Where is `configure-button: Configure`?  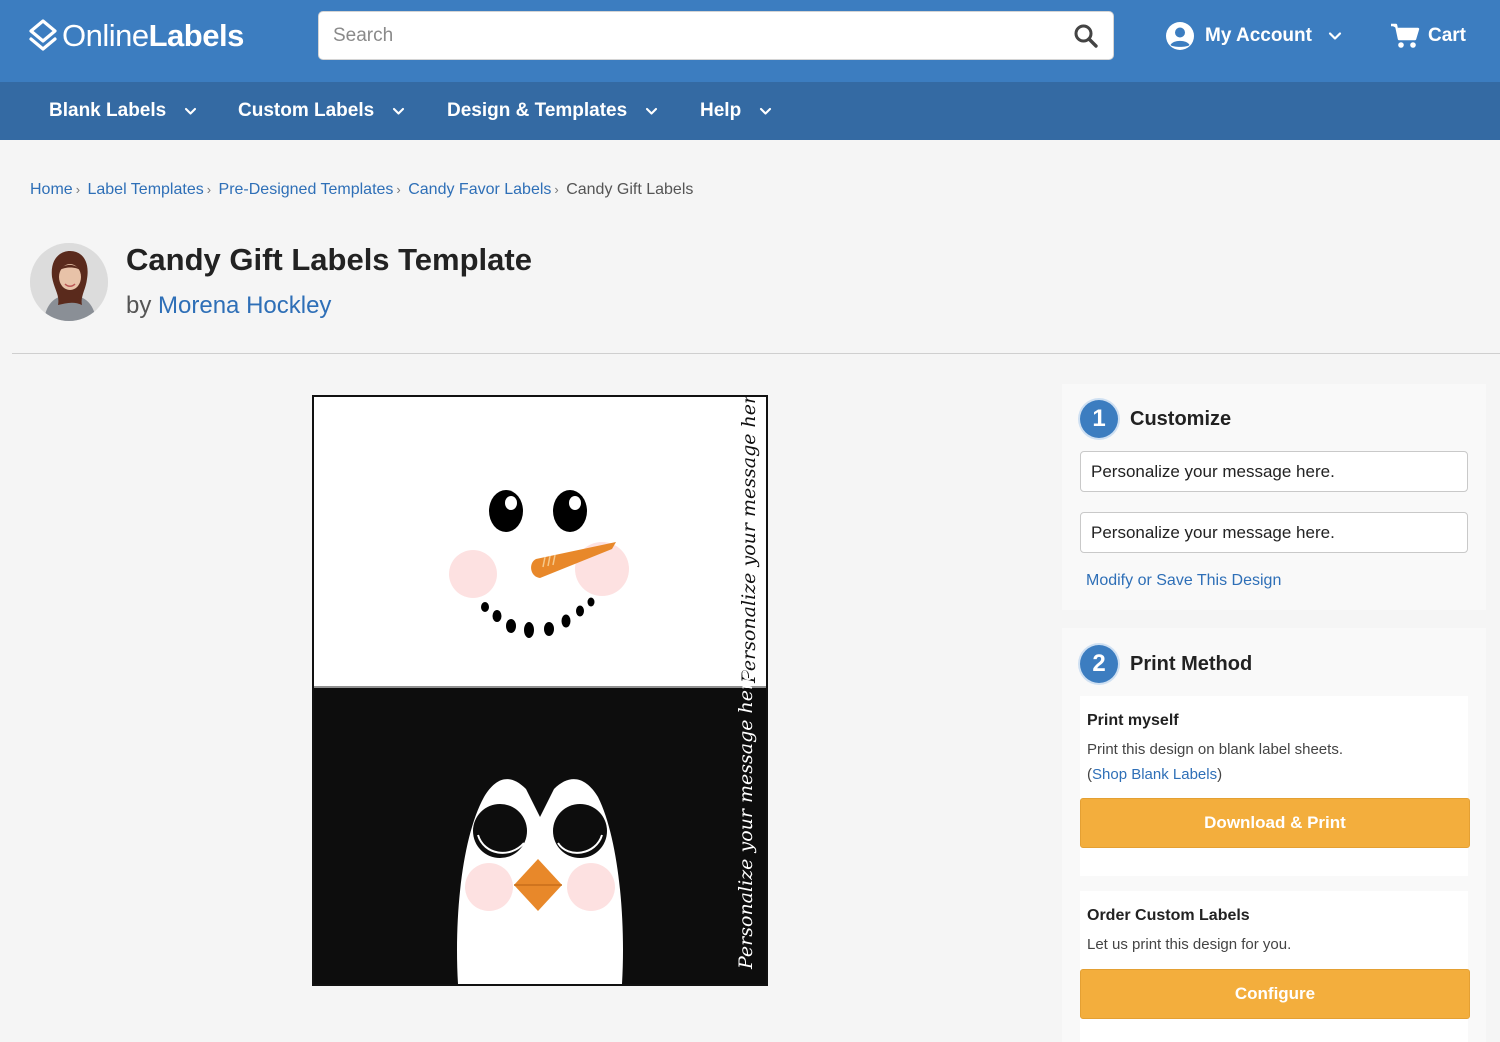 configure-button: Configure is located at coordinates (1275, 994).